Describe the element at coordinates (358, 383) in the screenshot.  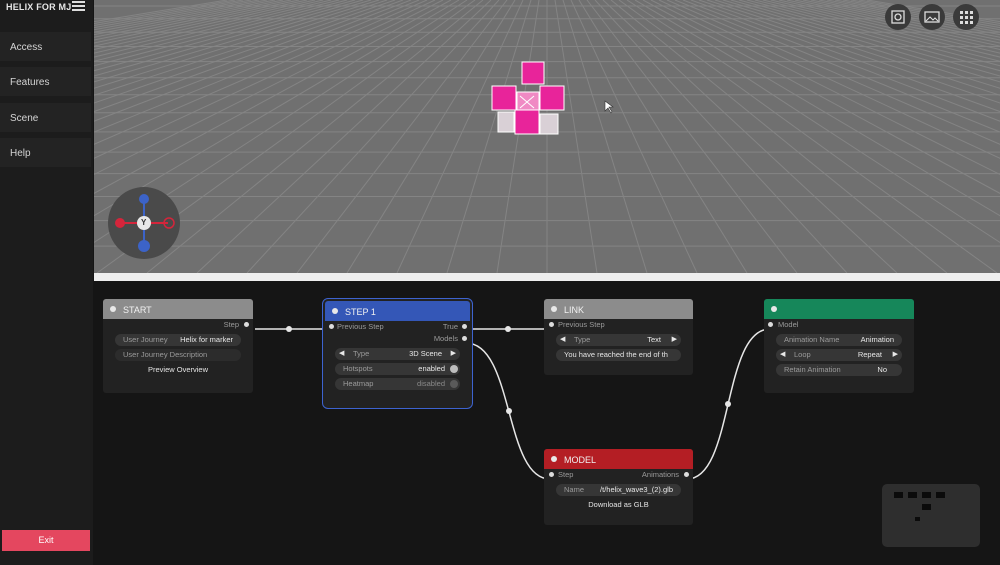
I see `heatmap-label: Heatmap` at that location.